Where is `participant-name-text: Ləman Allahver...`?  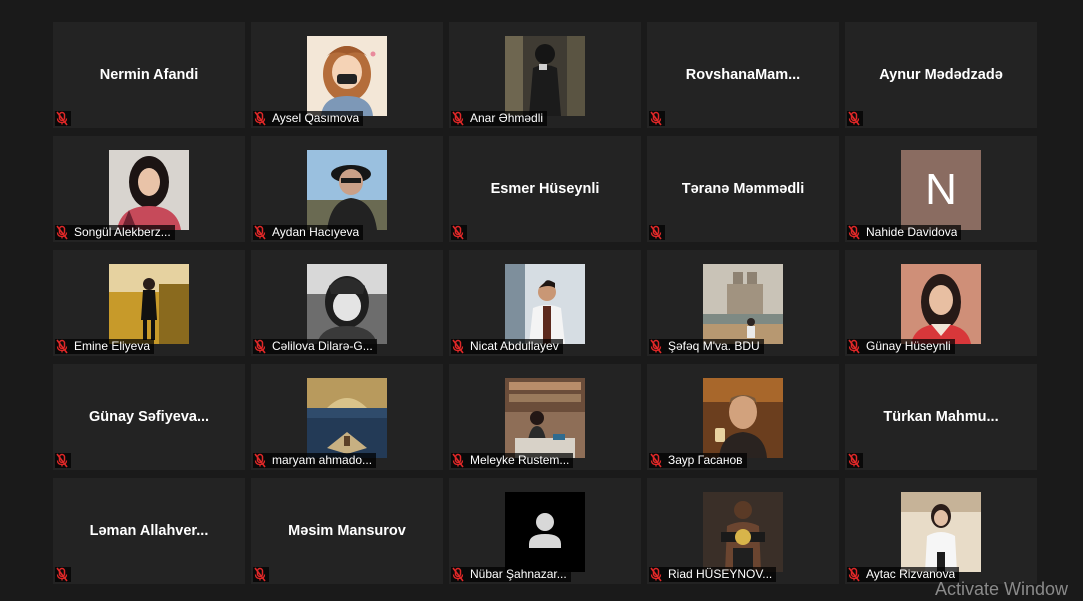 participant-name-text: Ləman Allahver... is located at coordinates (149, 531).